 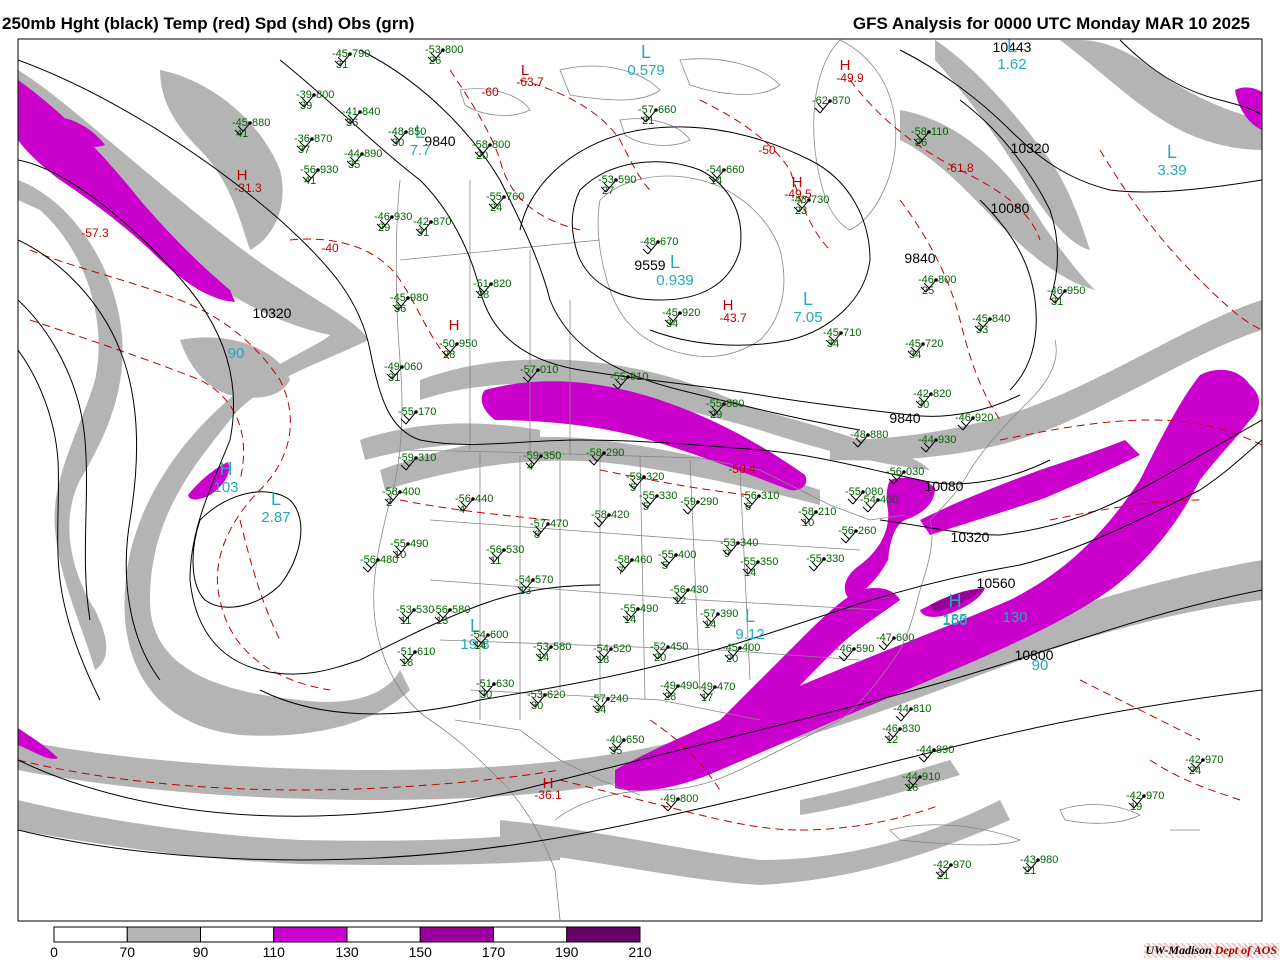 I want to click on station-obs: -53 80026, so click(x=444, y=55).